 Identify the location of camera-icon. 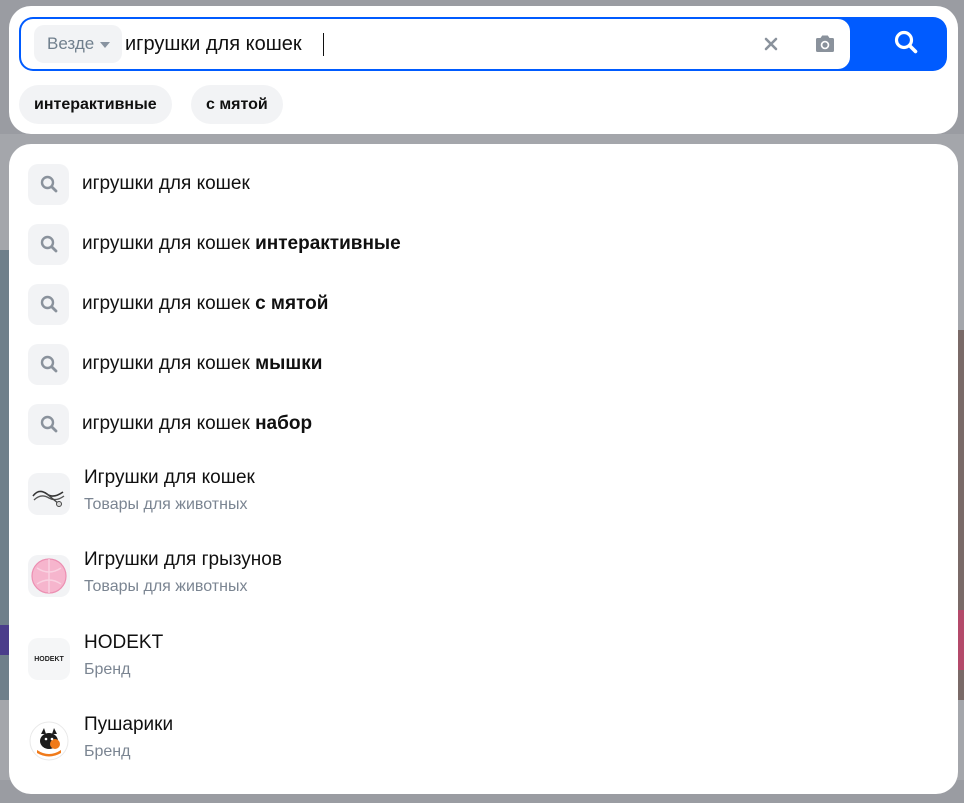
(825, 44).